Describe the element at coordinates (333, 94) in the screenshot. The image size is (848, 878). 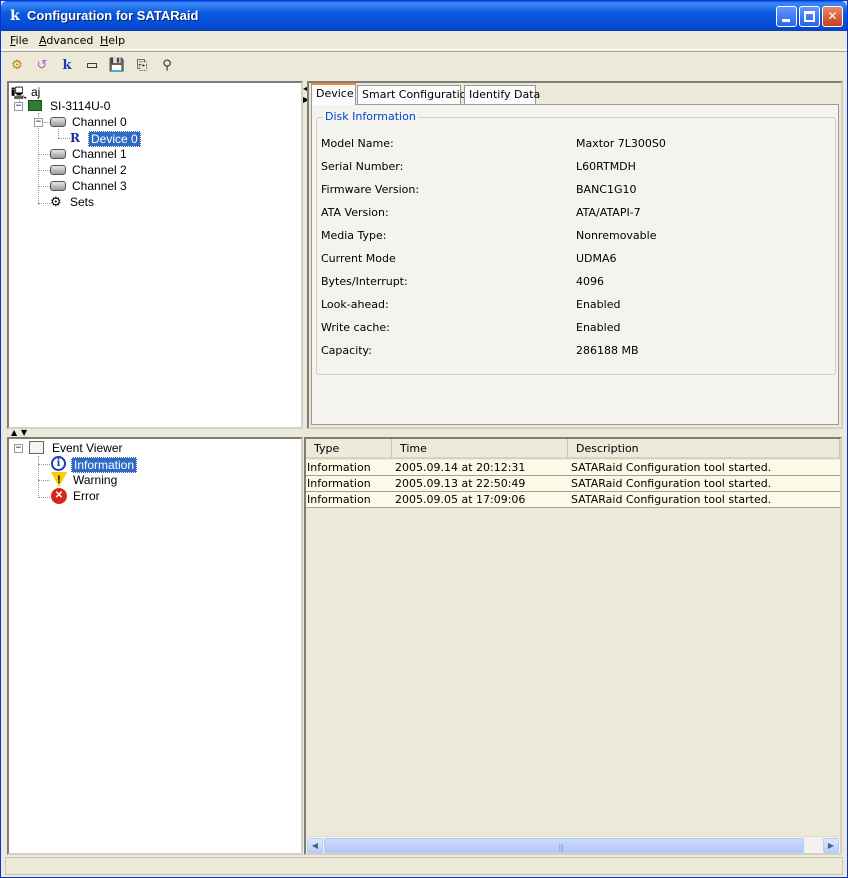
I see `tab-device: Device` at that location.